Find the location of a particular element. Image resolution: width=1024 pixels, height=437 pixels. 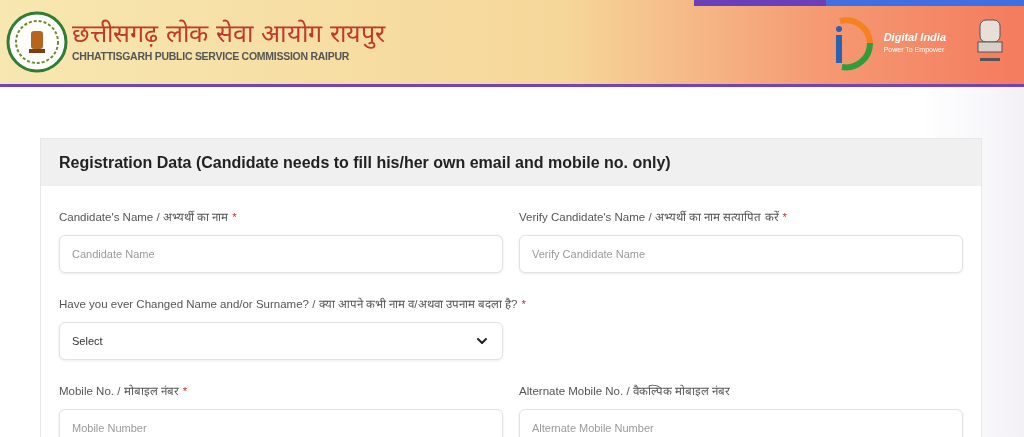

field-label: Candidate's Name / अभ्यर्थी का नाम is located at coordinates (144, 217).